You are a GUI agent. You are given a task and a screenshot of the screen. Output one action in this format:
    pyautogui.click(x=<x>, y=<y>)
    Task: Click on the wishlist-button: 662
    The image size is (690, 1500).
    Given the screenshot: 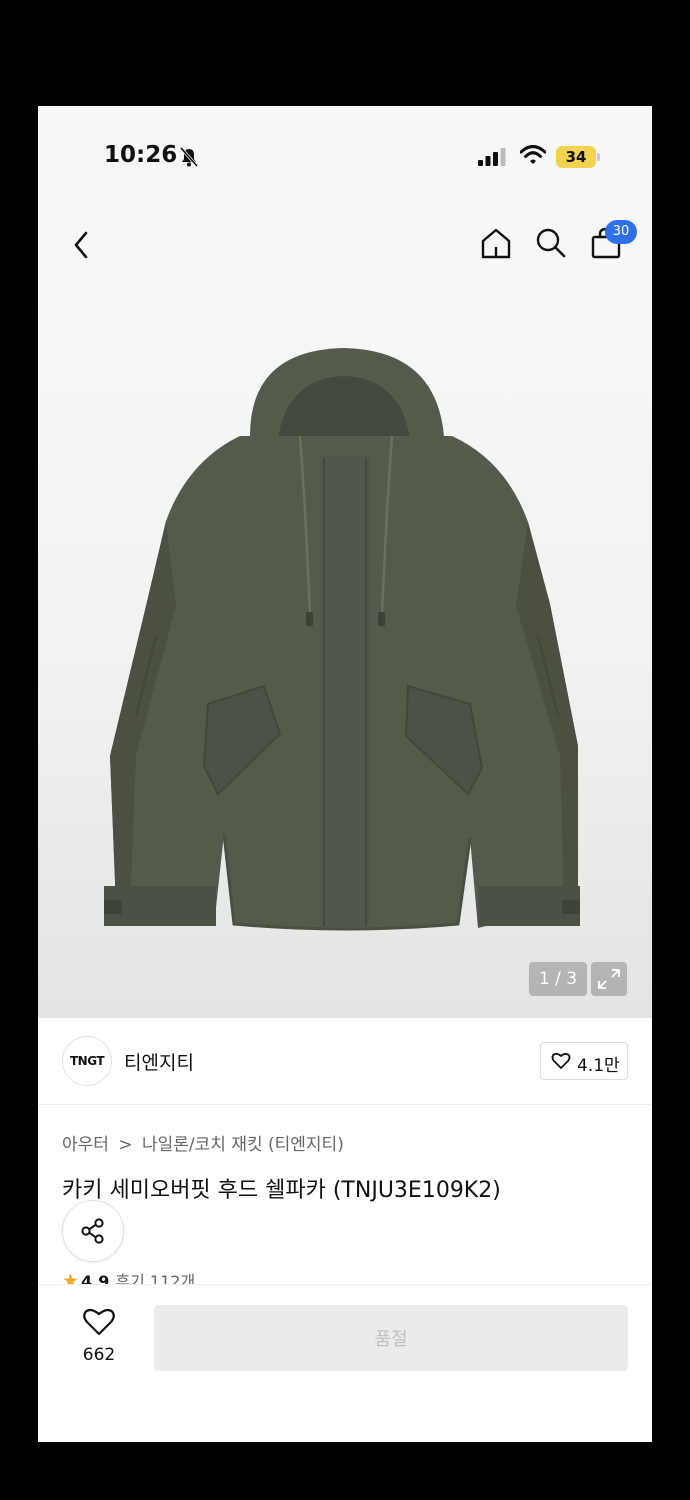 What is the action you would take?
    pyautogui.click(x=99, y=1337)
    